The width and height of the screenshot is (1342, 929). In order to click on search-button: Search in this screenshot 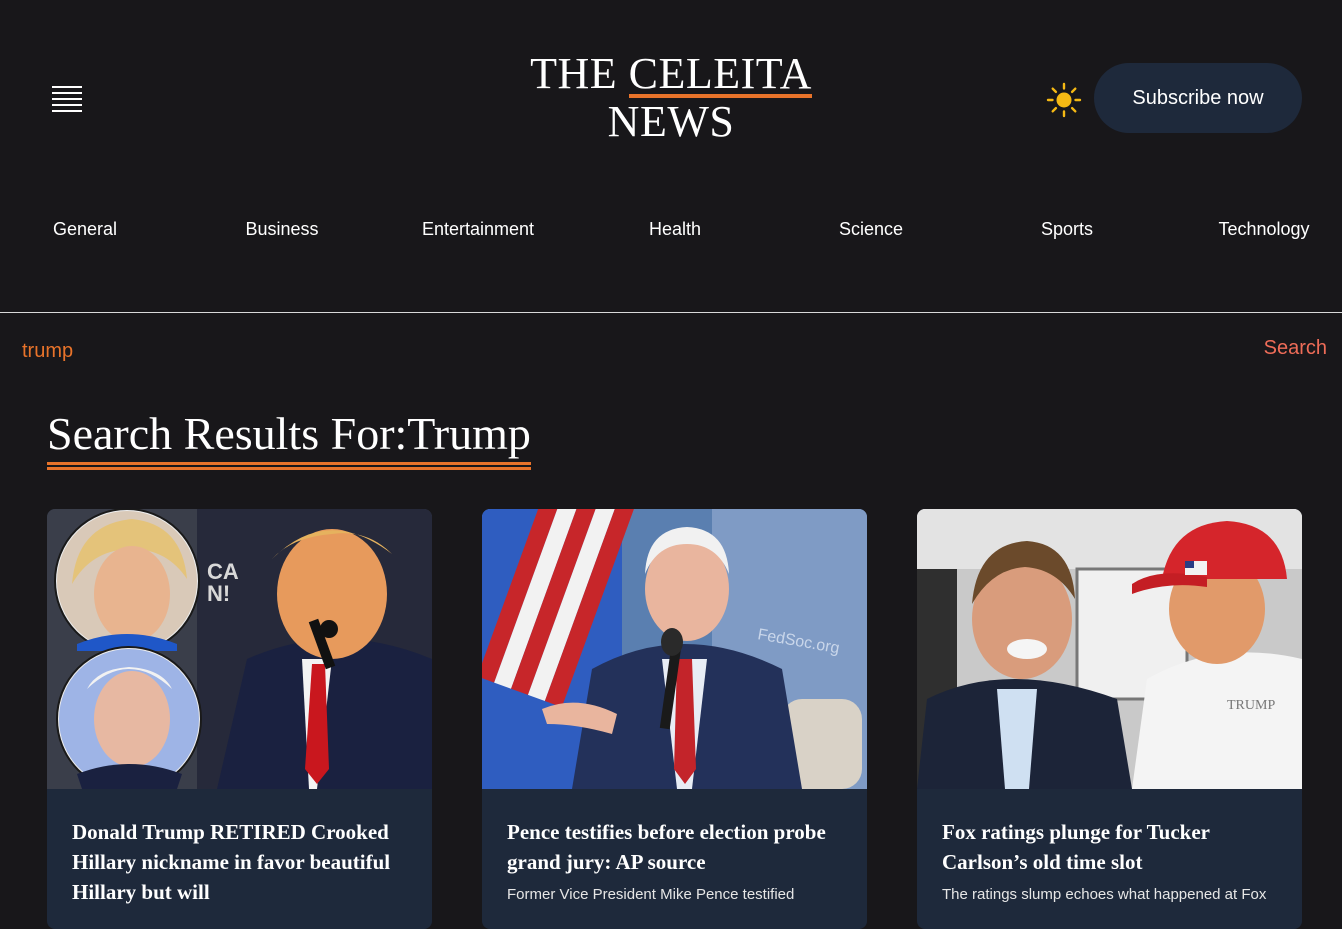, I will do `click(1295, 348)`.